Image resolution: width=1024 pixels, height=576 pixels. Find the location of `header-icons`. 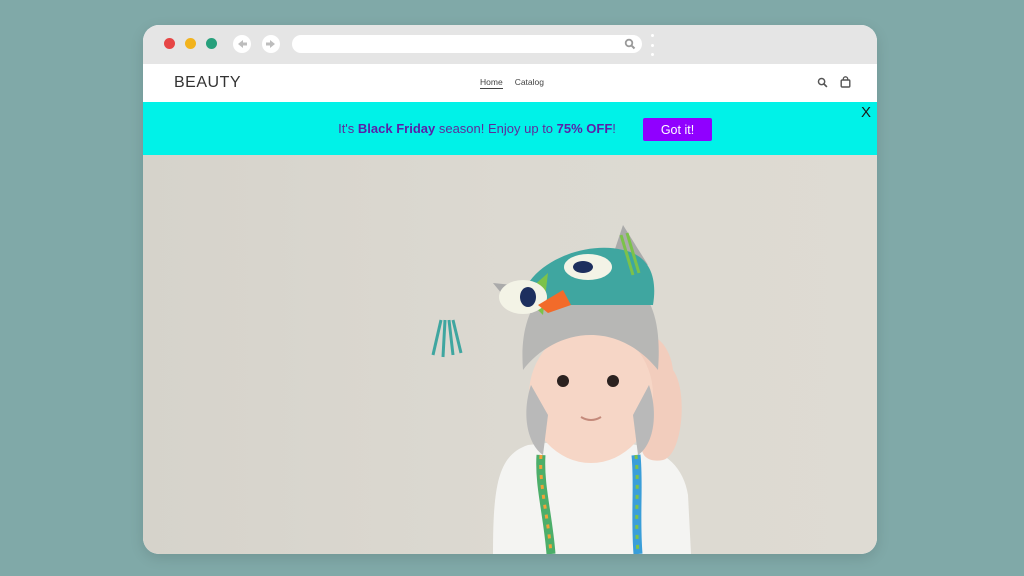

header-icons is located at coordinates (834, 82).